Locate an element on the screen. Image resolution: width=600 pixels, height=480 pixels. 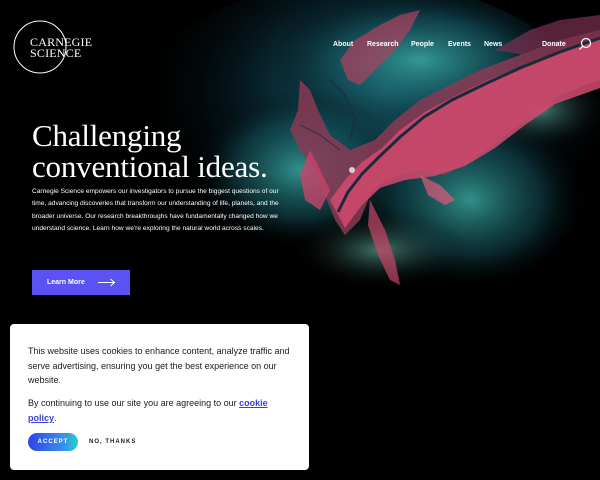
learn-more-label: Learn More is located at coordinates (66, 282).